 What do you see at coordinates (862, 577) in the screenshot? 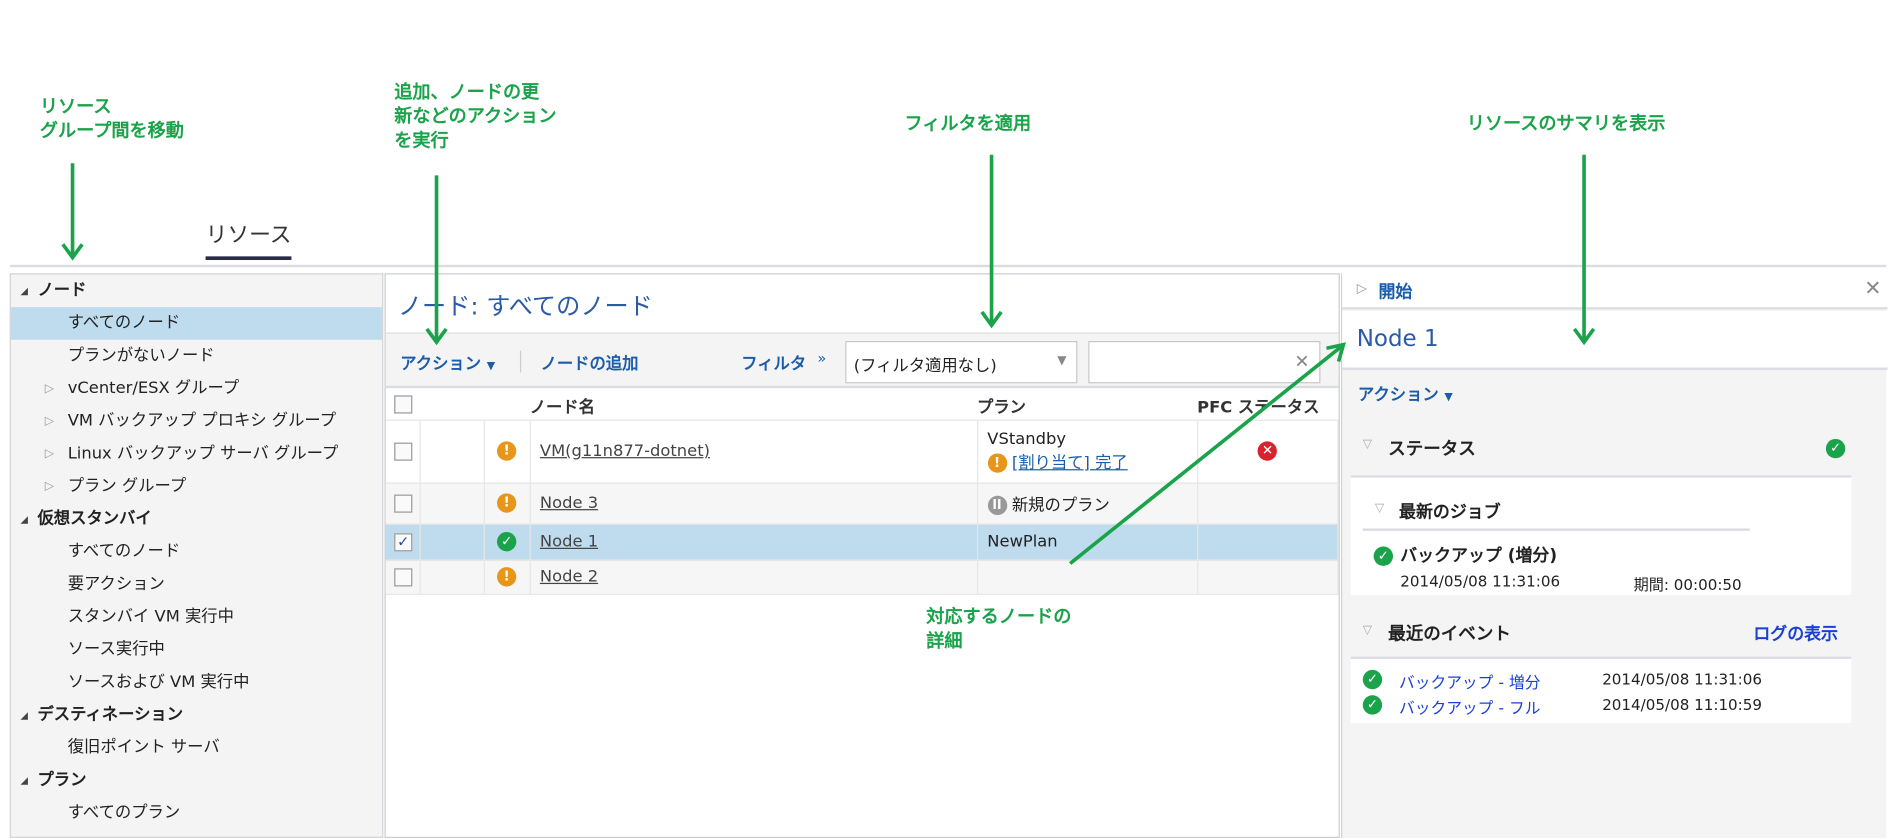
I see `table-row: ! Node 2` at bounding box center [862, 577].